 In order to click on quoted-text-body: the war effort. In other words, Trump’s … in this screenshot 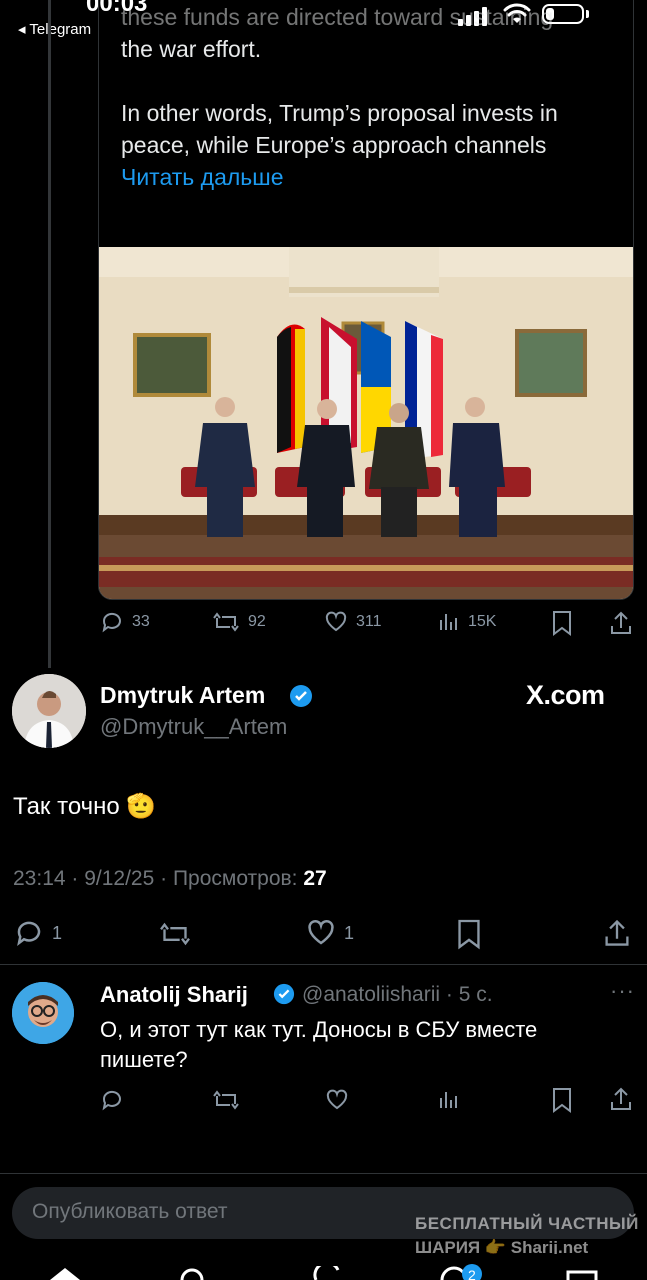, I will do `click(339, 97)`.